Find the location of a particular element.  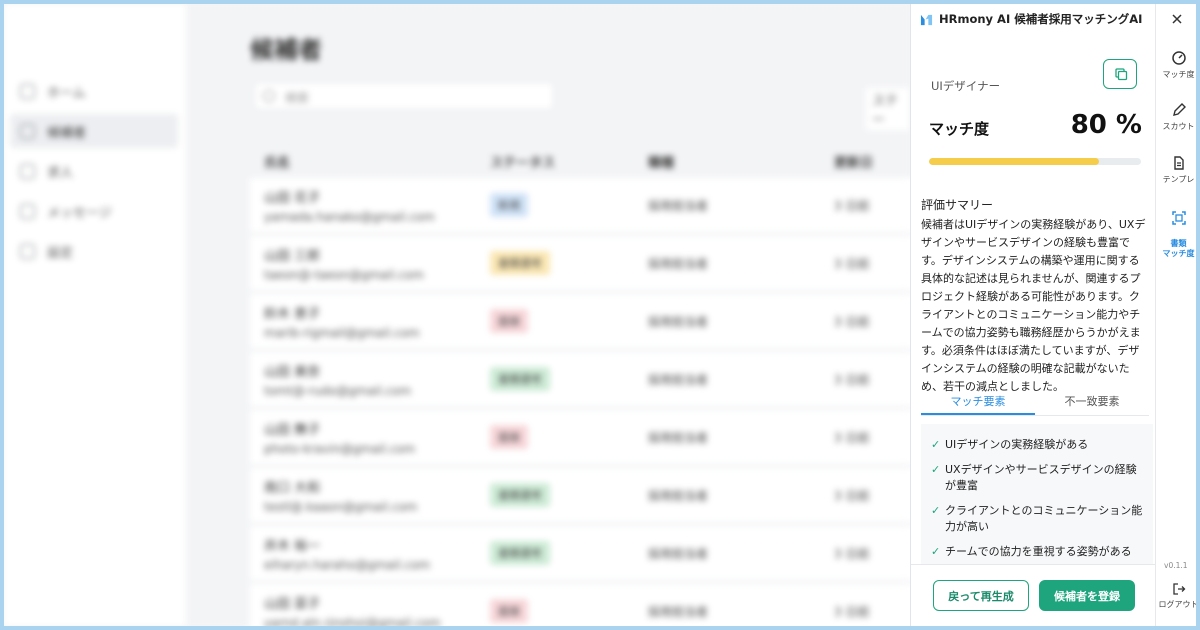

bg-nav-item: メッセージ is located at coordinates (94, 211).